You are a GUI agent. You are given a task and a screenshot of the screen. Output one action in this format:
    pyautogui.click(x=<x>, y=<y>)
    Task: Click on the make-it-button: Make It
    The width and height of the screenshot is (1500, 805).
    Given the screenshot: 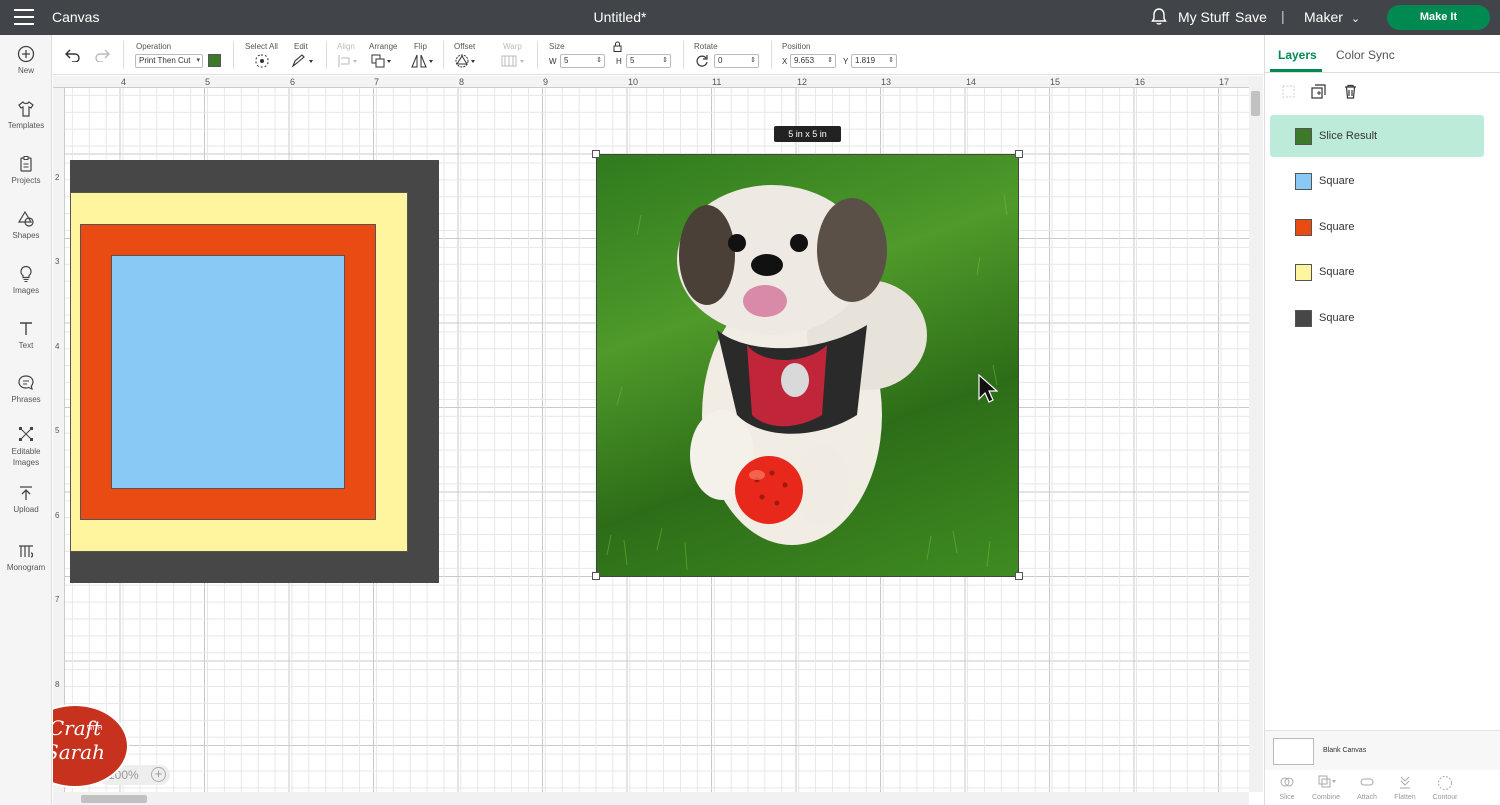 What is the action you would take?
    pyautogui.click(x=1438, y=17)
    